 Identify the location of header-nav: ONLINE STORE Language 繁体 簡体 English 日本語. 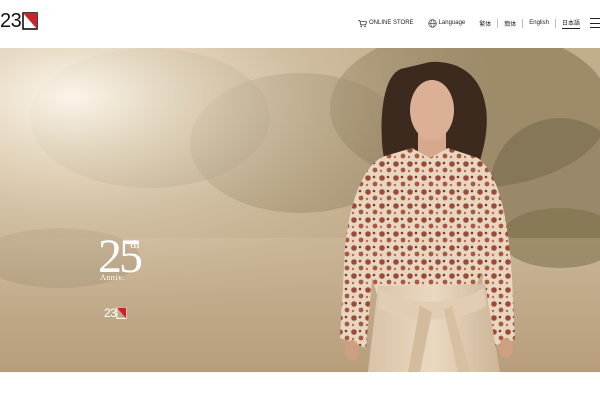
(479, 23).